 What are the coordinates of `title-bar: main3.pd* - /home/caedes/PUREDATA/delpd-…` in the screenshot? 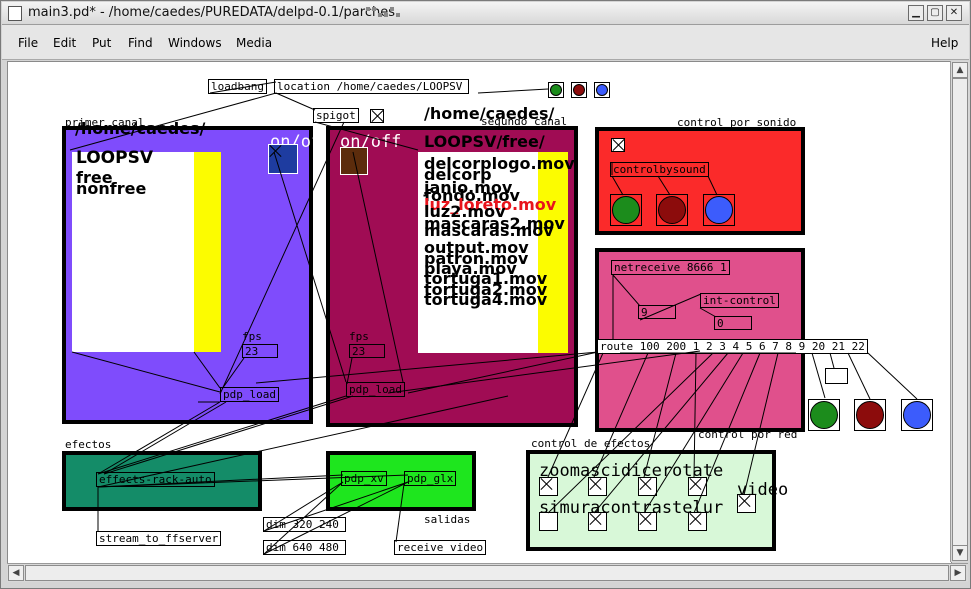 It's located at (485, 13).